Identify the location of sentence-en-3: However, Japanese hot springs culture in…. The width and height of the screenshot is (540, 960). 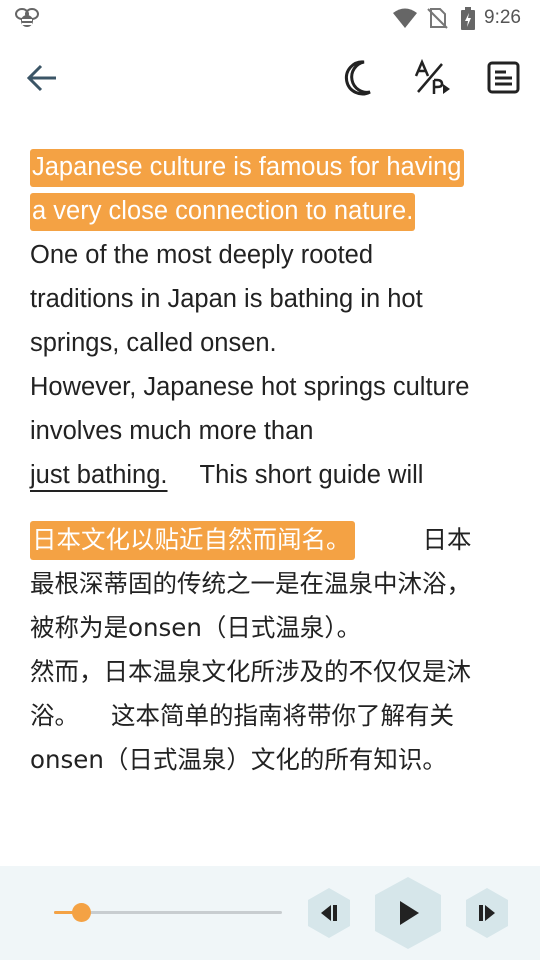
(249, 409).